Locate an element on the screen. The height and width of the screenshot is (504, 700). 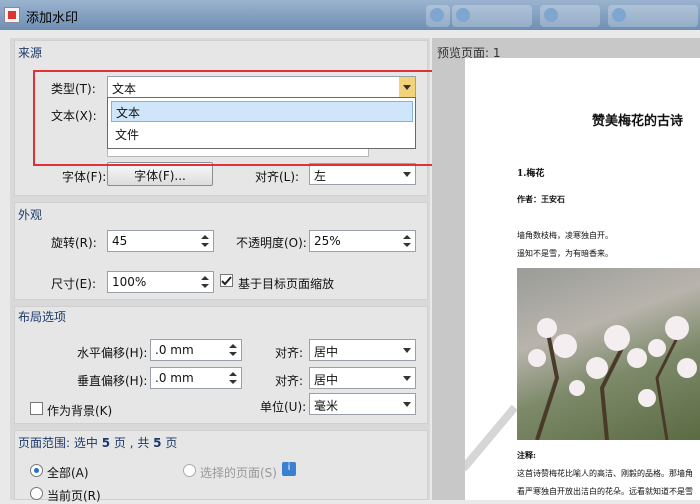
size-value: 100% is located at coordinates (129, 282).